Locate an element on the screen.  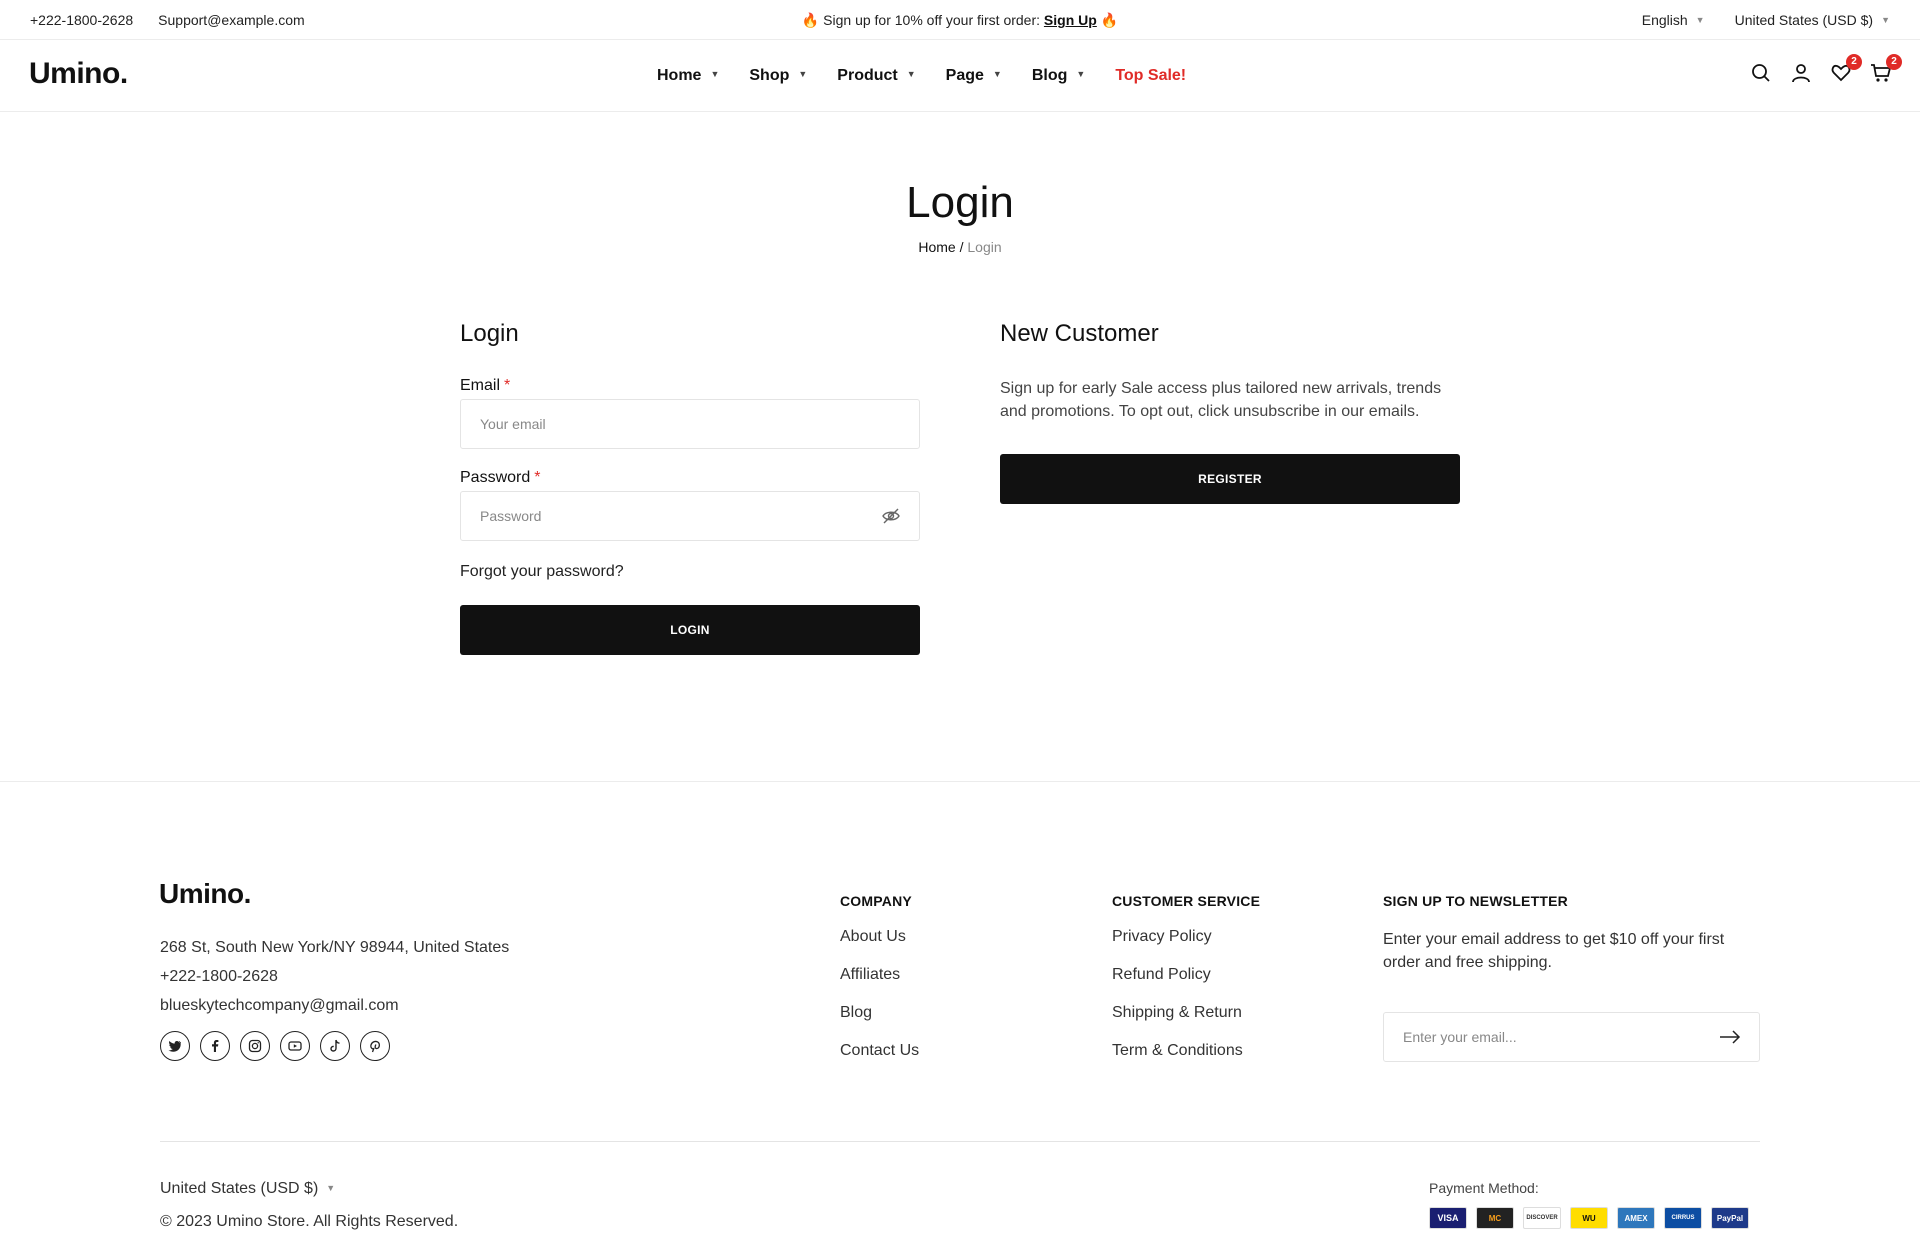
footer-link-privacy: Privacy Policy is located at coordinates (1186, 947).